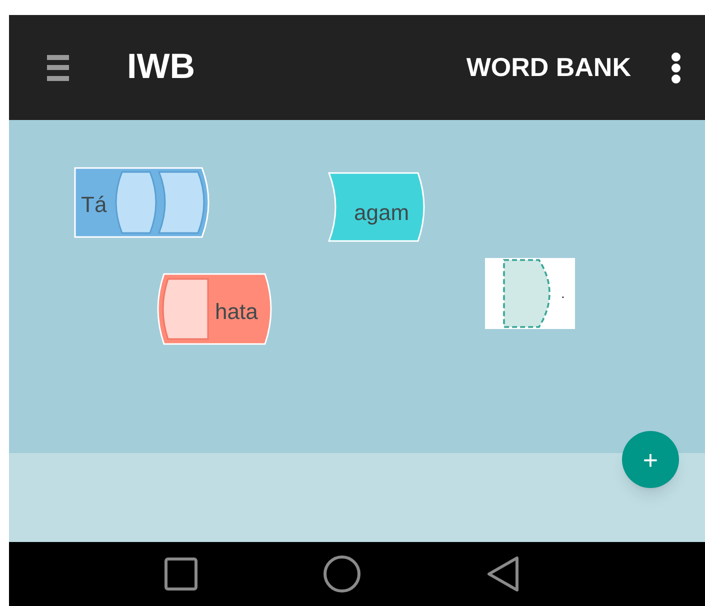 The height and width of the screenshot is (606, 705). Describe the element at coordinates (548, 67) in the screenshot. I see `word-bank-button: WORD BANK` at that location.